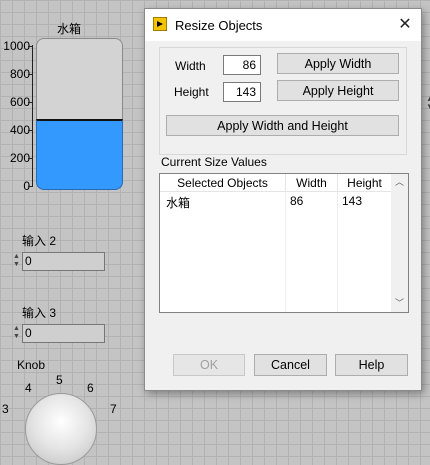 The width and height of the screenshot is (430, 465). What do you see at coordinates (223, 183) in the screenshot?
I see `column-header-selected-objects: Selected Objects` at bounding box center [223, 183].